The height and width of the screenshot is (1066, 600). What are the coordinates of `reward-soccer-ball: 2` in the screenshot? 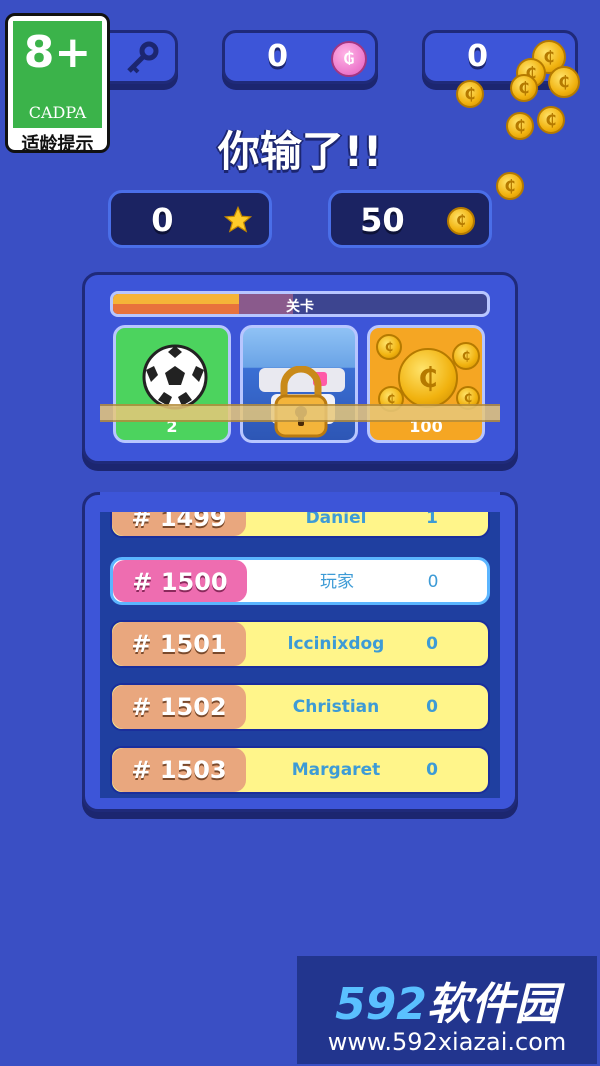 It's located at (172, 384).